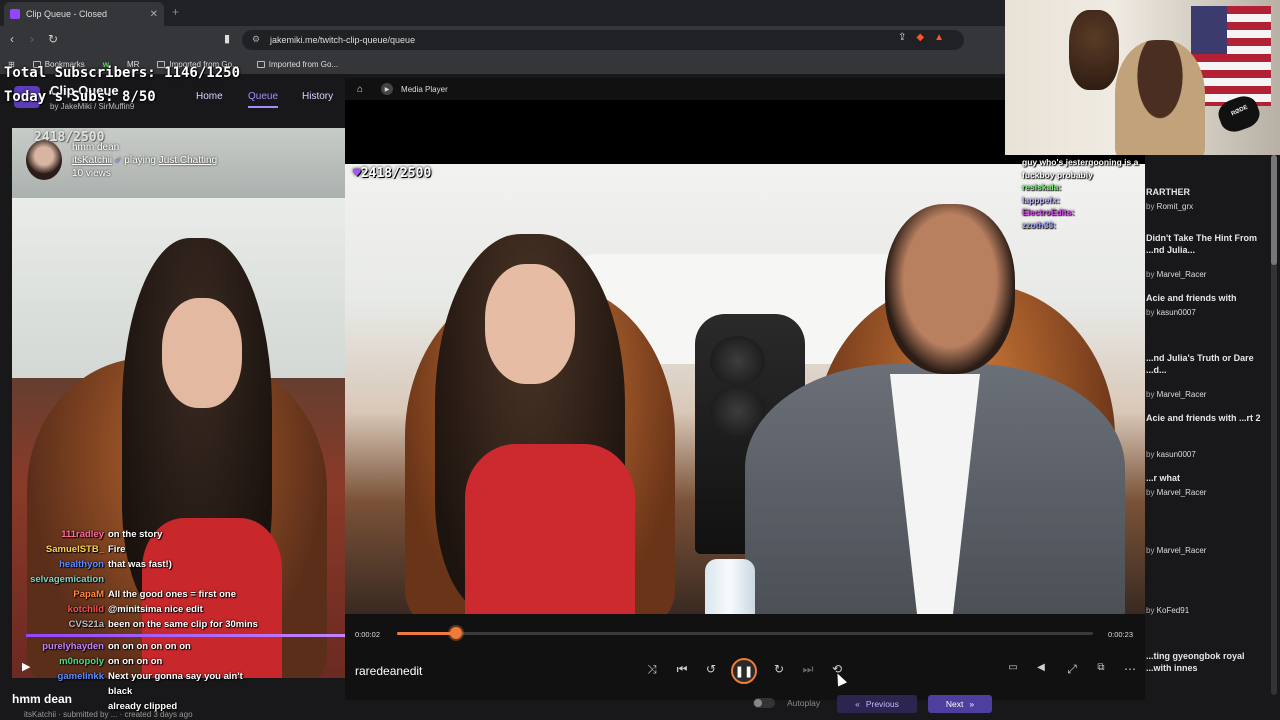 The width and height of the screenshot is (1280, 720). I want to click on chat-message: m0nopoly on on on on, so click(186, 661).